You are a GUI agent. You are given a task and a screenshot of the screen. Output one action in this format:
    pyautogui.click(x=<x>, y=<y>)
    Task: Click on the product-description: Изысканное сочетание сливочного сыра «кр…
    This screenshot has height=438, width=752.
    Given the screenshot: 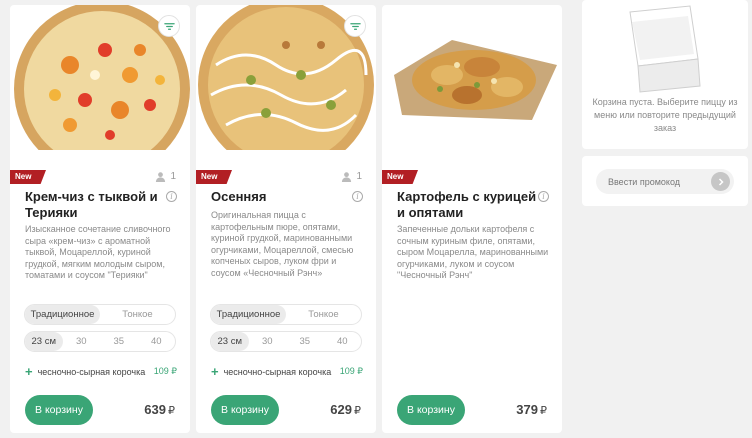 What is the action you would take?
    pyautogui.click(x=98, y=252)
    